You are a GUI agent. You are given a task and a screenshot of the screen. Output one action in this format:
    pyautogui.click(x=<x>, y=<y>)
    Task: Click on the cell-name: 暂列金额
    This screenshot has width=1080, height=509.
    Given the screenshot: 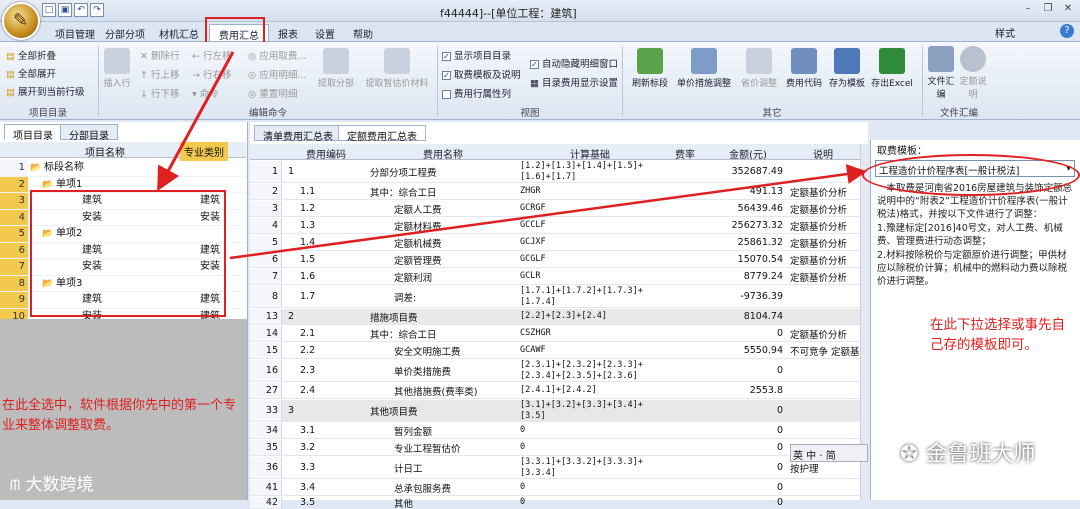 What is the action you would take?
    pyautogui.click(x=413, y=432)
    